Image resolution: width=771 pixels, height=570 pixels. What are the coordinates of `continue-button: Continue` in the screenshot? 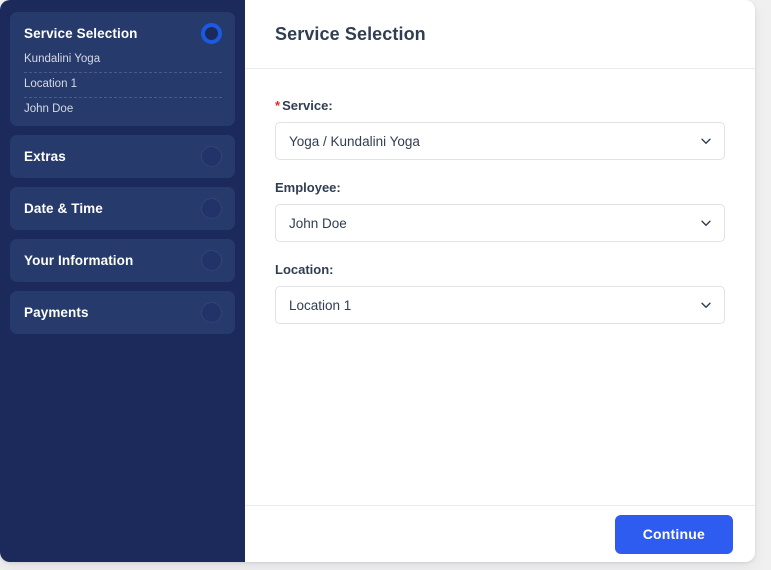 It's located at (673, 534).